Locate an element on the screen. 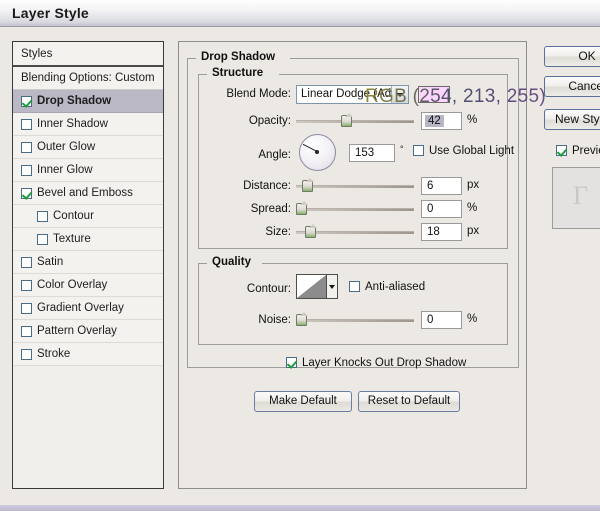 This screenshot has width=600, height=511. distance-label: Distance: is located at coordinates (267, 186).